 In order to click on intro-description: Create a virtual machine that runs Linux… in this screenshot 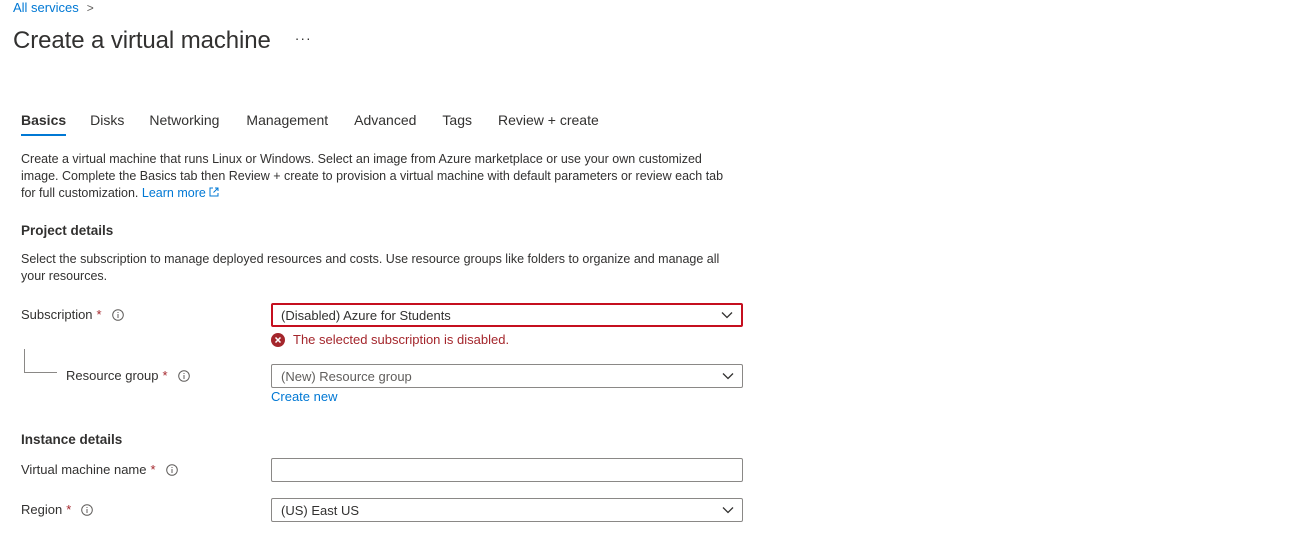, I will do `click(381, 176)`.